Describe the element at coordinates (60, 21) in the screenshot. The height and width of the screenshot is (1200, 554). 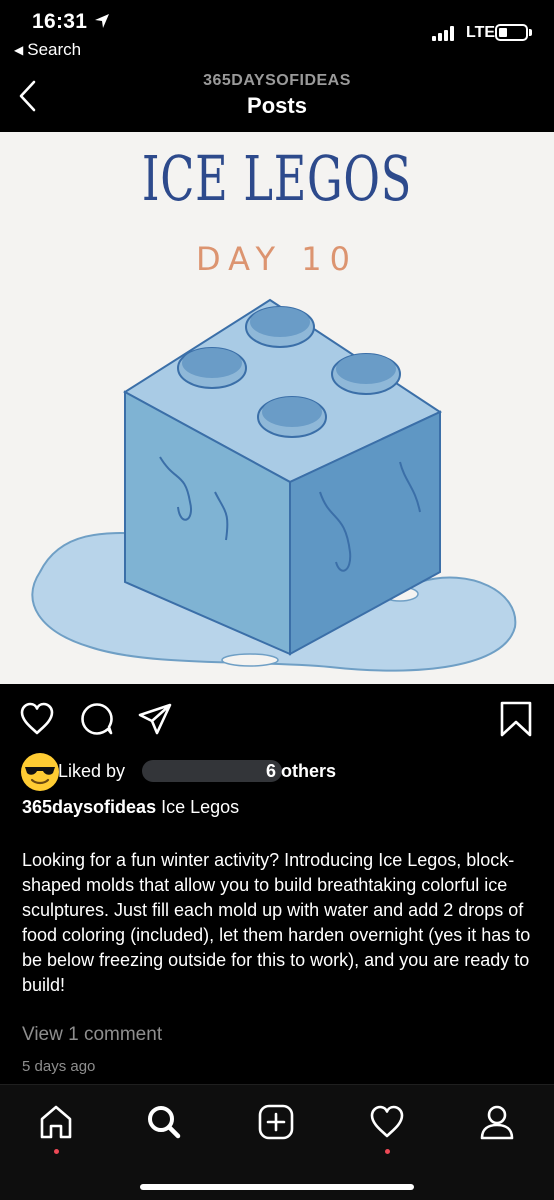
I see `clock: 16:31` at that location.